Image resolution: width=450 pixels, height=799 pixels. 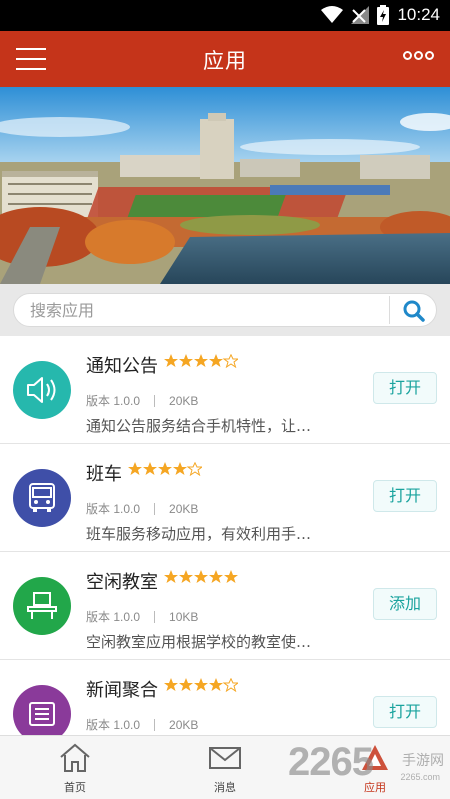 I want to click on bus-icon, so click(x=42, y=498).